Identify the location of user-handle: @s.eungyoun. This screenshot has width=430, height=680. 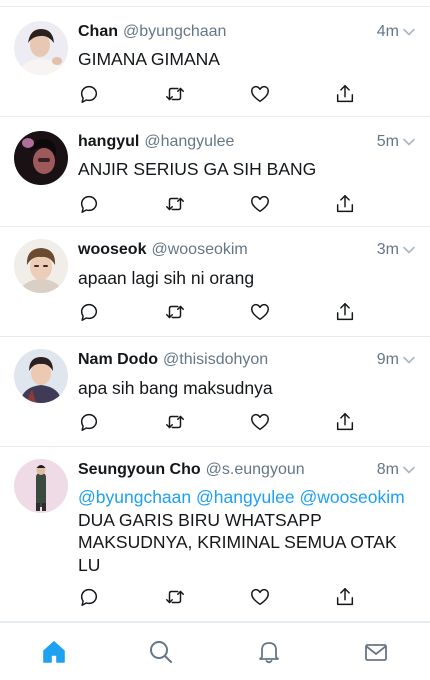
(255, 470).